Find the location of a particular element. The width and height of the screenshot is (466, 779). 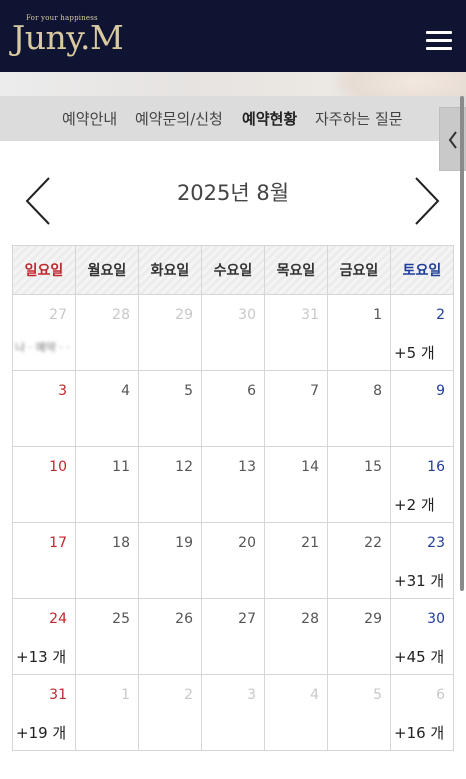

calendar-week-row: 17 18 19 20 21 22 23 +31 개 is located at coordinates (233, 560).